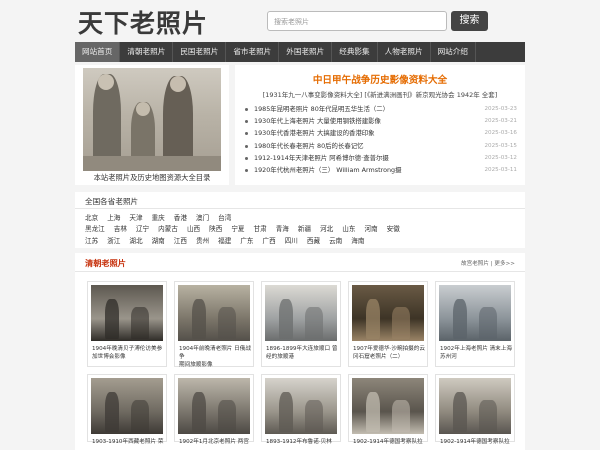  What do you see at coordinates (158, 217) in the screenshot?
I see `region-link: 重庆` at bounding box center [158, 217].